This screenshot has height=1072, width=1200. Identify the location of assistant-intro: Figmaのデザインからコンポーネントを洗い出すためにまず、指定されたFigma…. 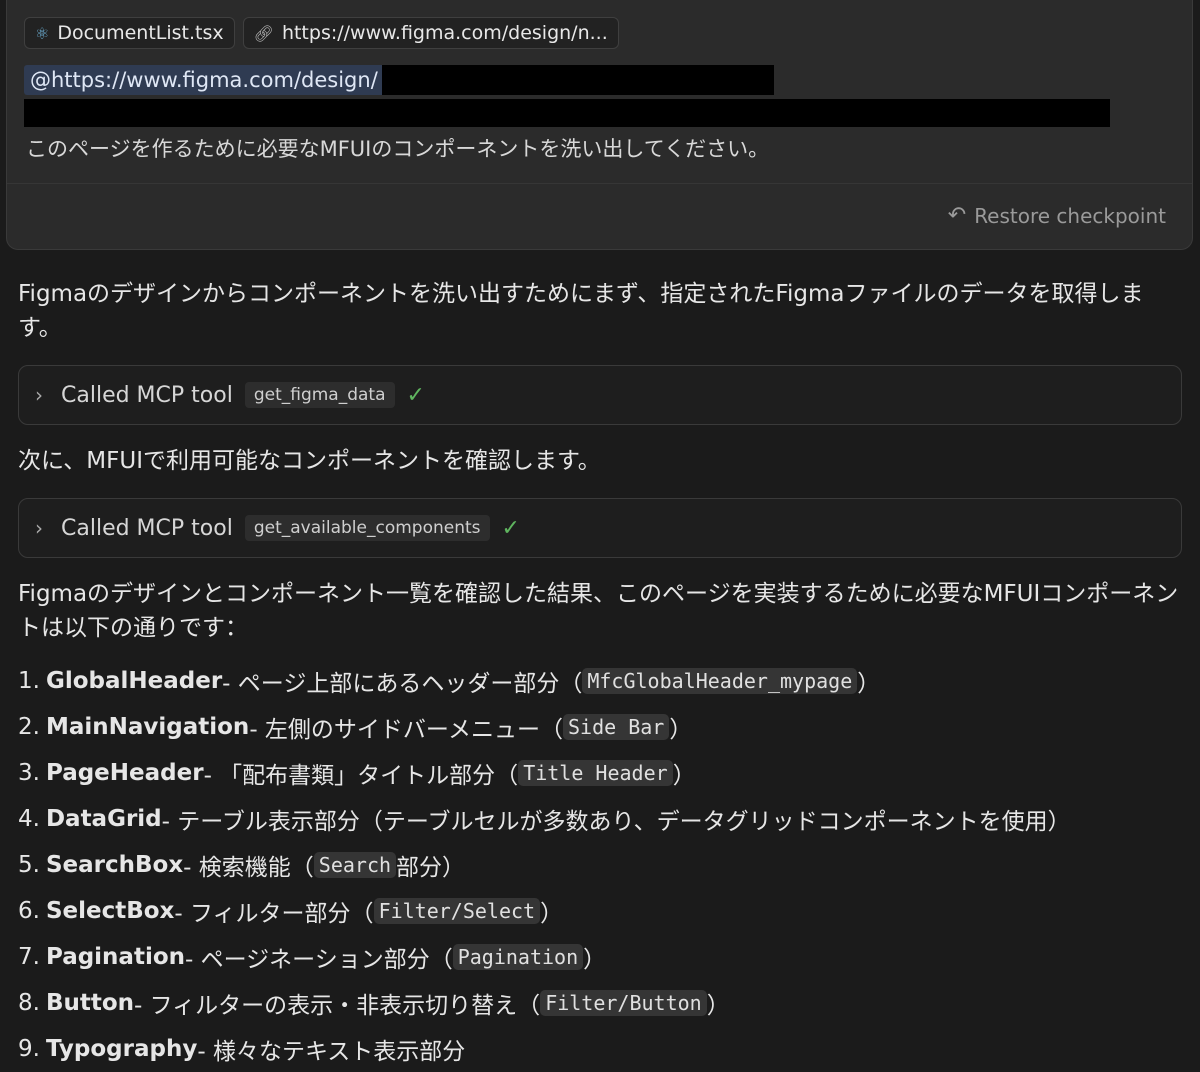
(581, 311).